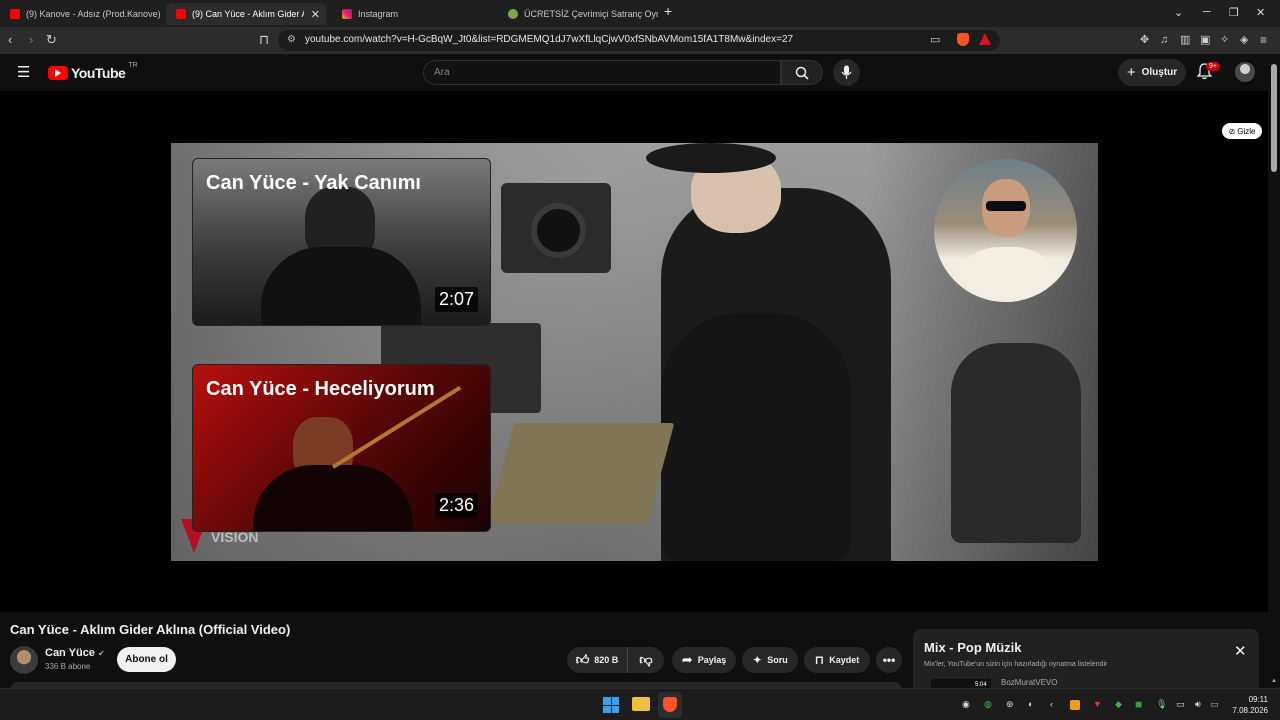  Describe the element at coordinates (966, 704) in the screenshot. I see `tray-app-icon: ◉` at that location.